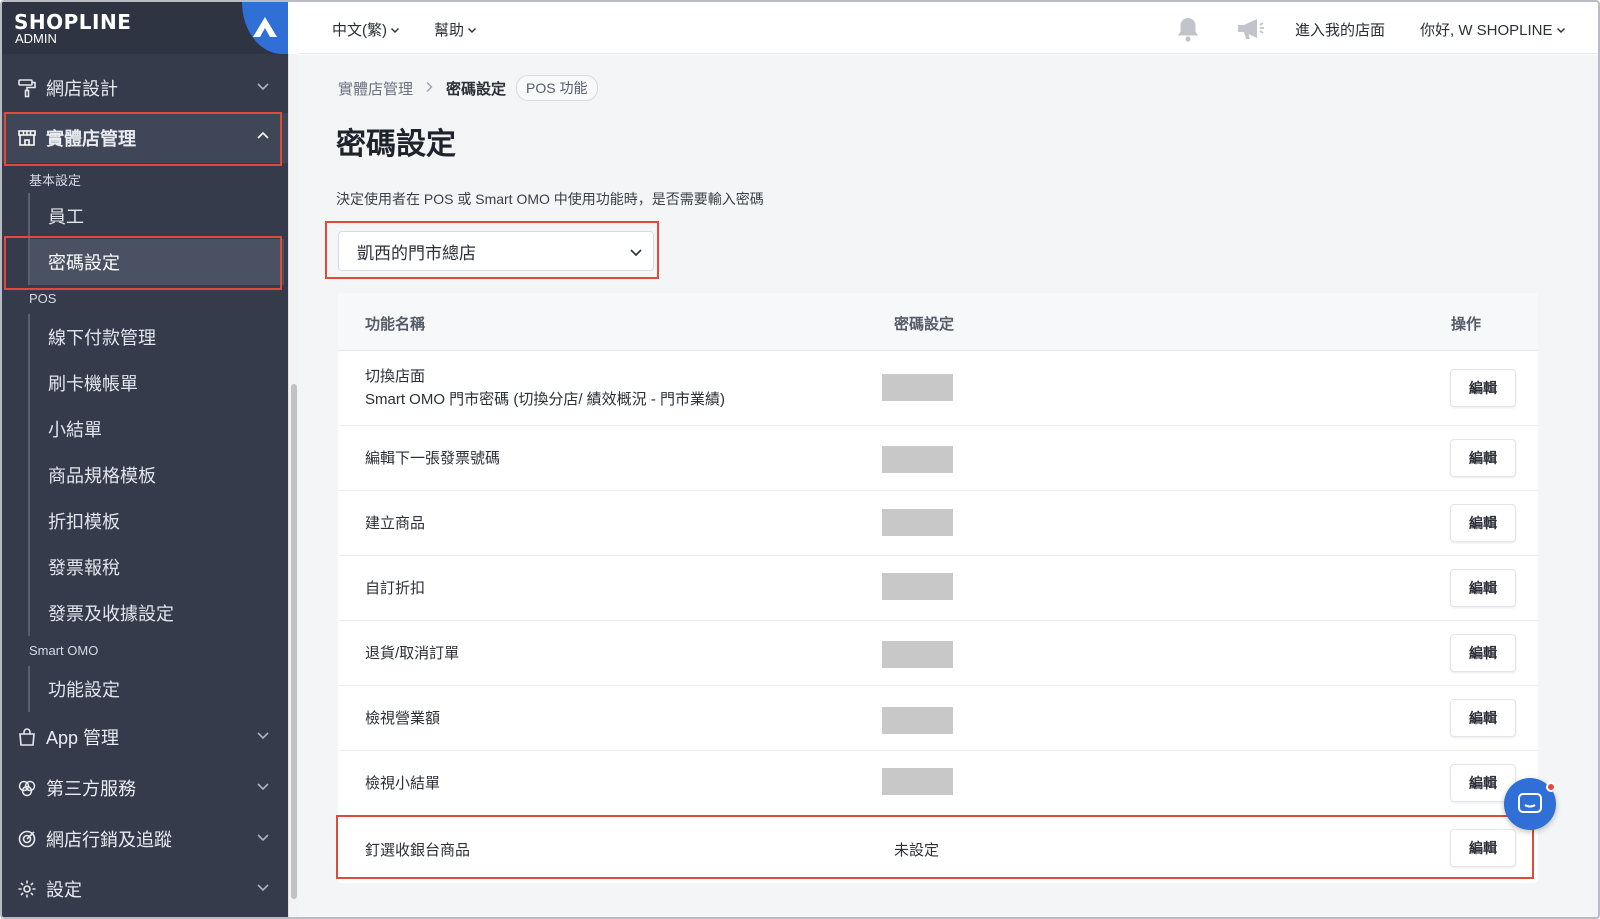 This screenshot has height=919, width=1600. What do you see at coordinates (416, 253) in the screenshot?
I see `store-select-value: 凱西的門市總店` at bounding box center [416, 253].